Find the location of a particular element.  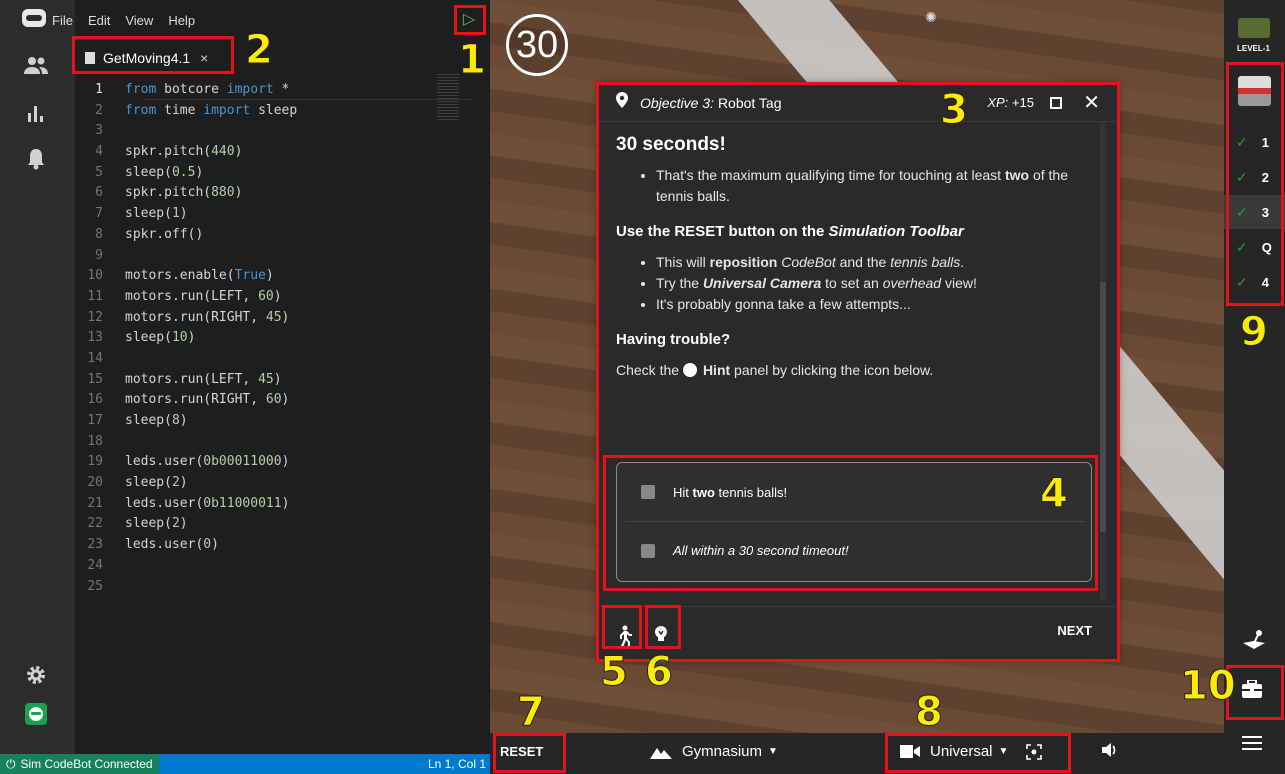

debug-icon: ✺ is located at coordinates (931, 17).